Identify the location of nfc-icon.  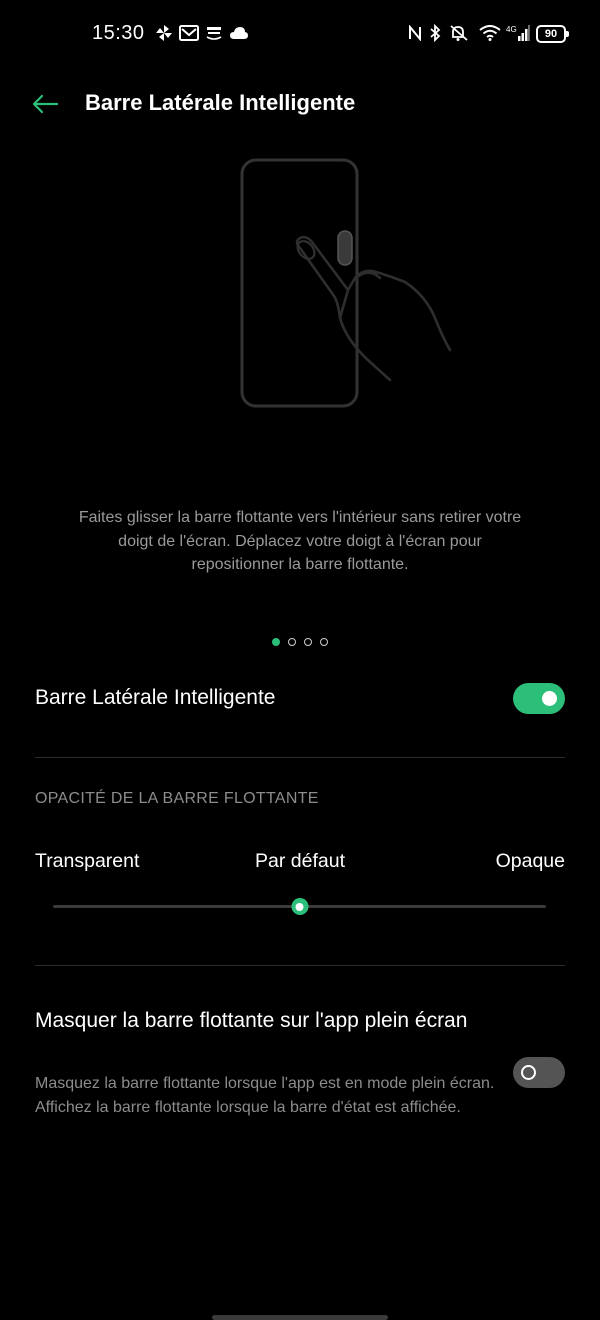
(415, 33).